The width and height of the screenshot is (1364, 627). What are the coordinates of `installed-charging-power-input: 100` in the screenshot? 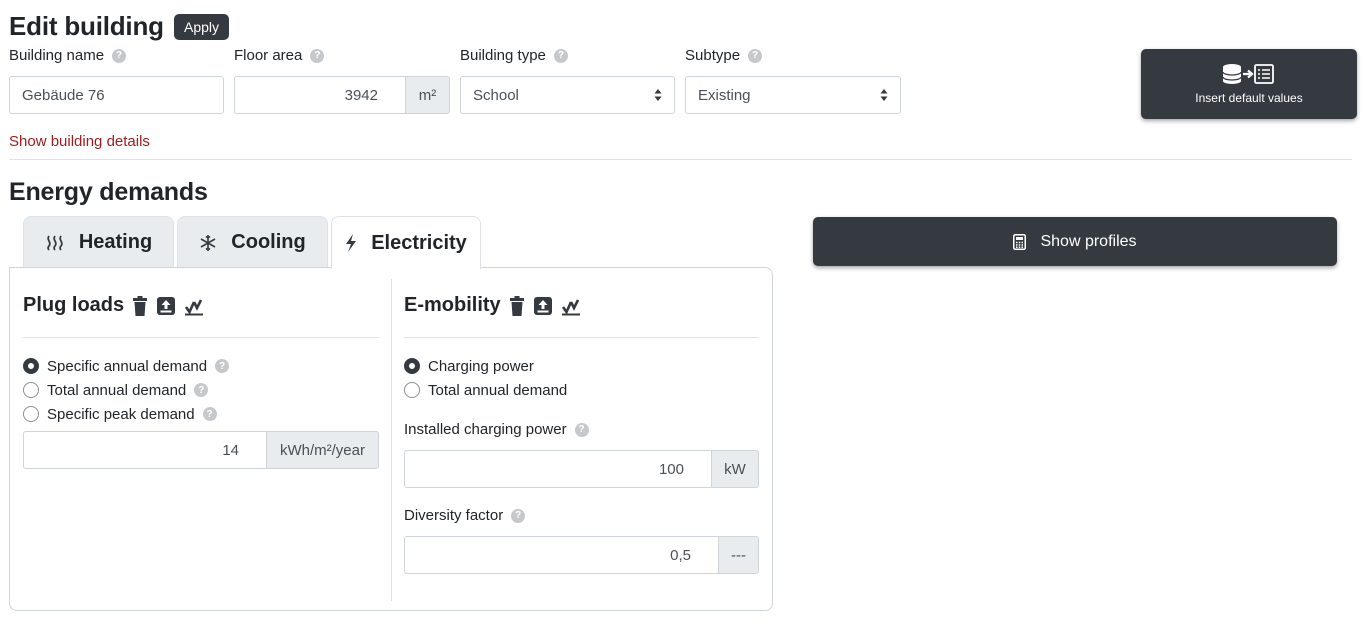 It's located at (558, 469).